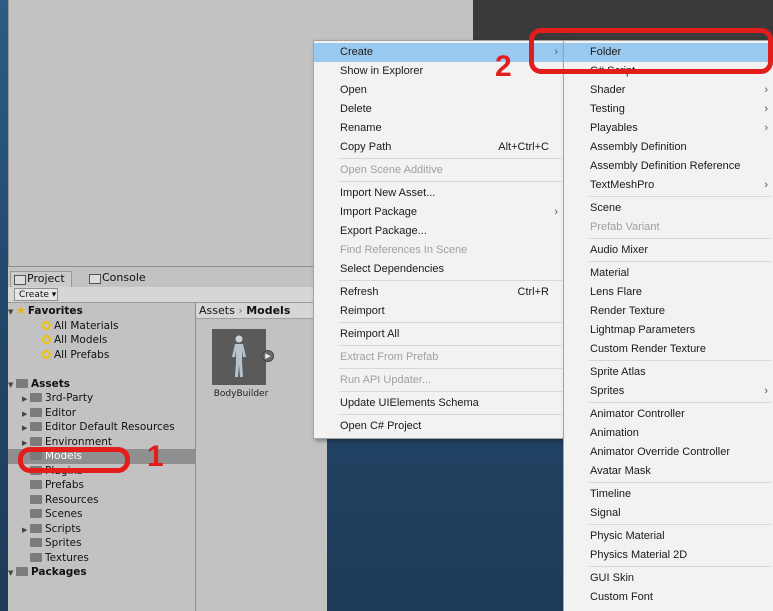 The image size is (773, 611). What do you see at coordinates (766, 90) in the screenshot?
I see `chevron-right-icon: ›` at bounding box center [766, 90].